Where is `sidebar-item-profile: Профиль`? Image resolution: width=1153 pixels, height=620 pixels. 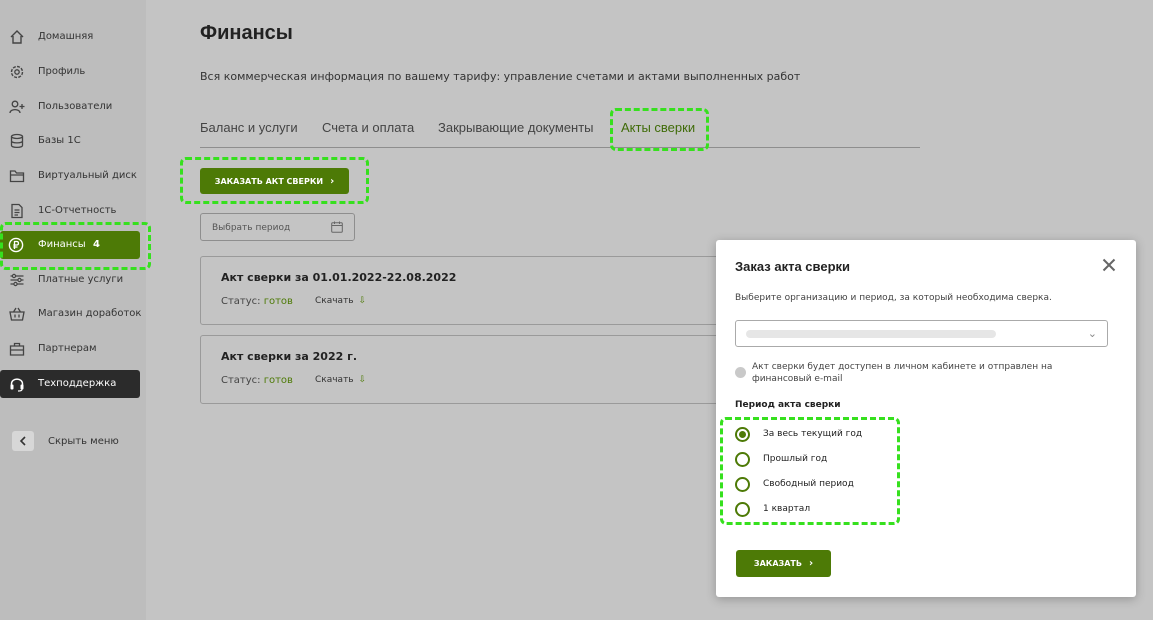 sidebar-item-profile: Профиль is located at coordinates (73, 72).